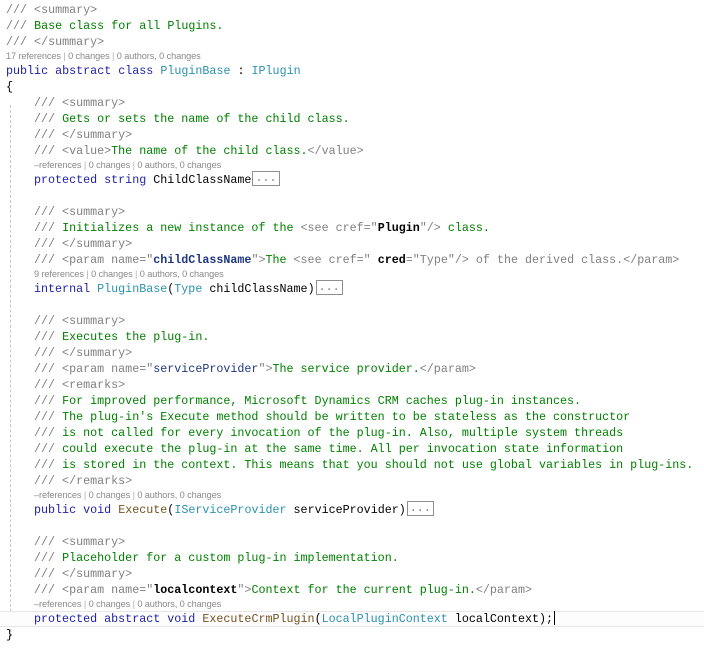 The image size is (704, 656). What do you see at coordinates (83, 71) in the screenshot?
I see `keyword: abstract` at bounding box center [83, 71].